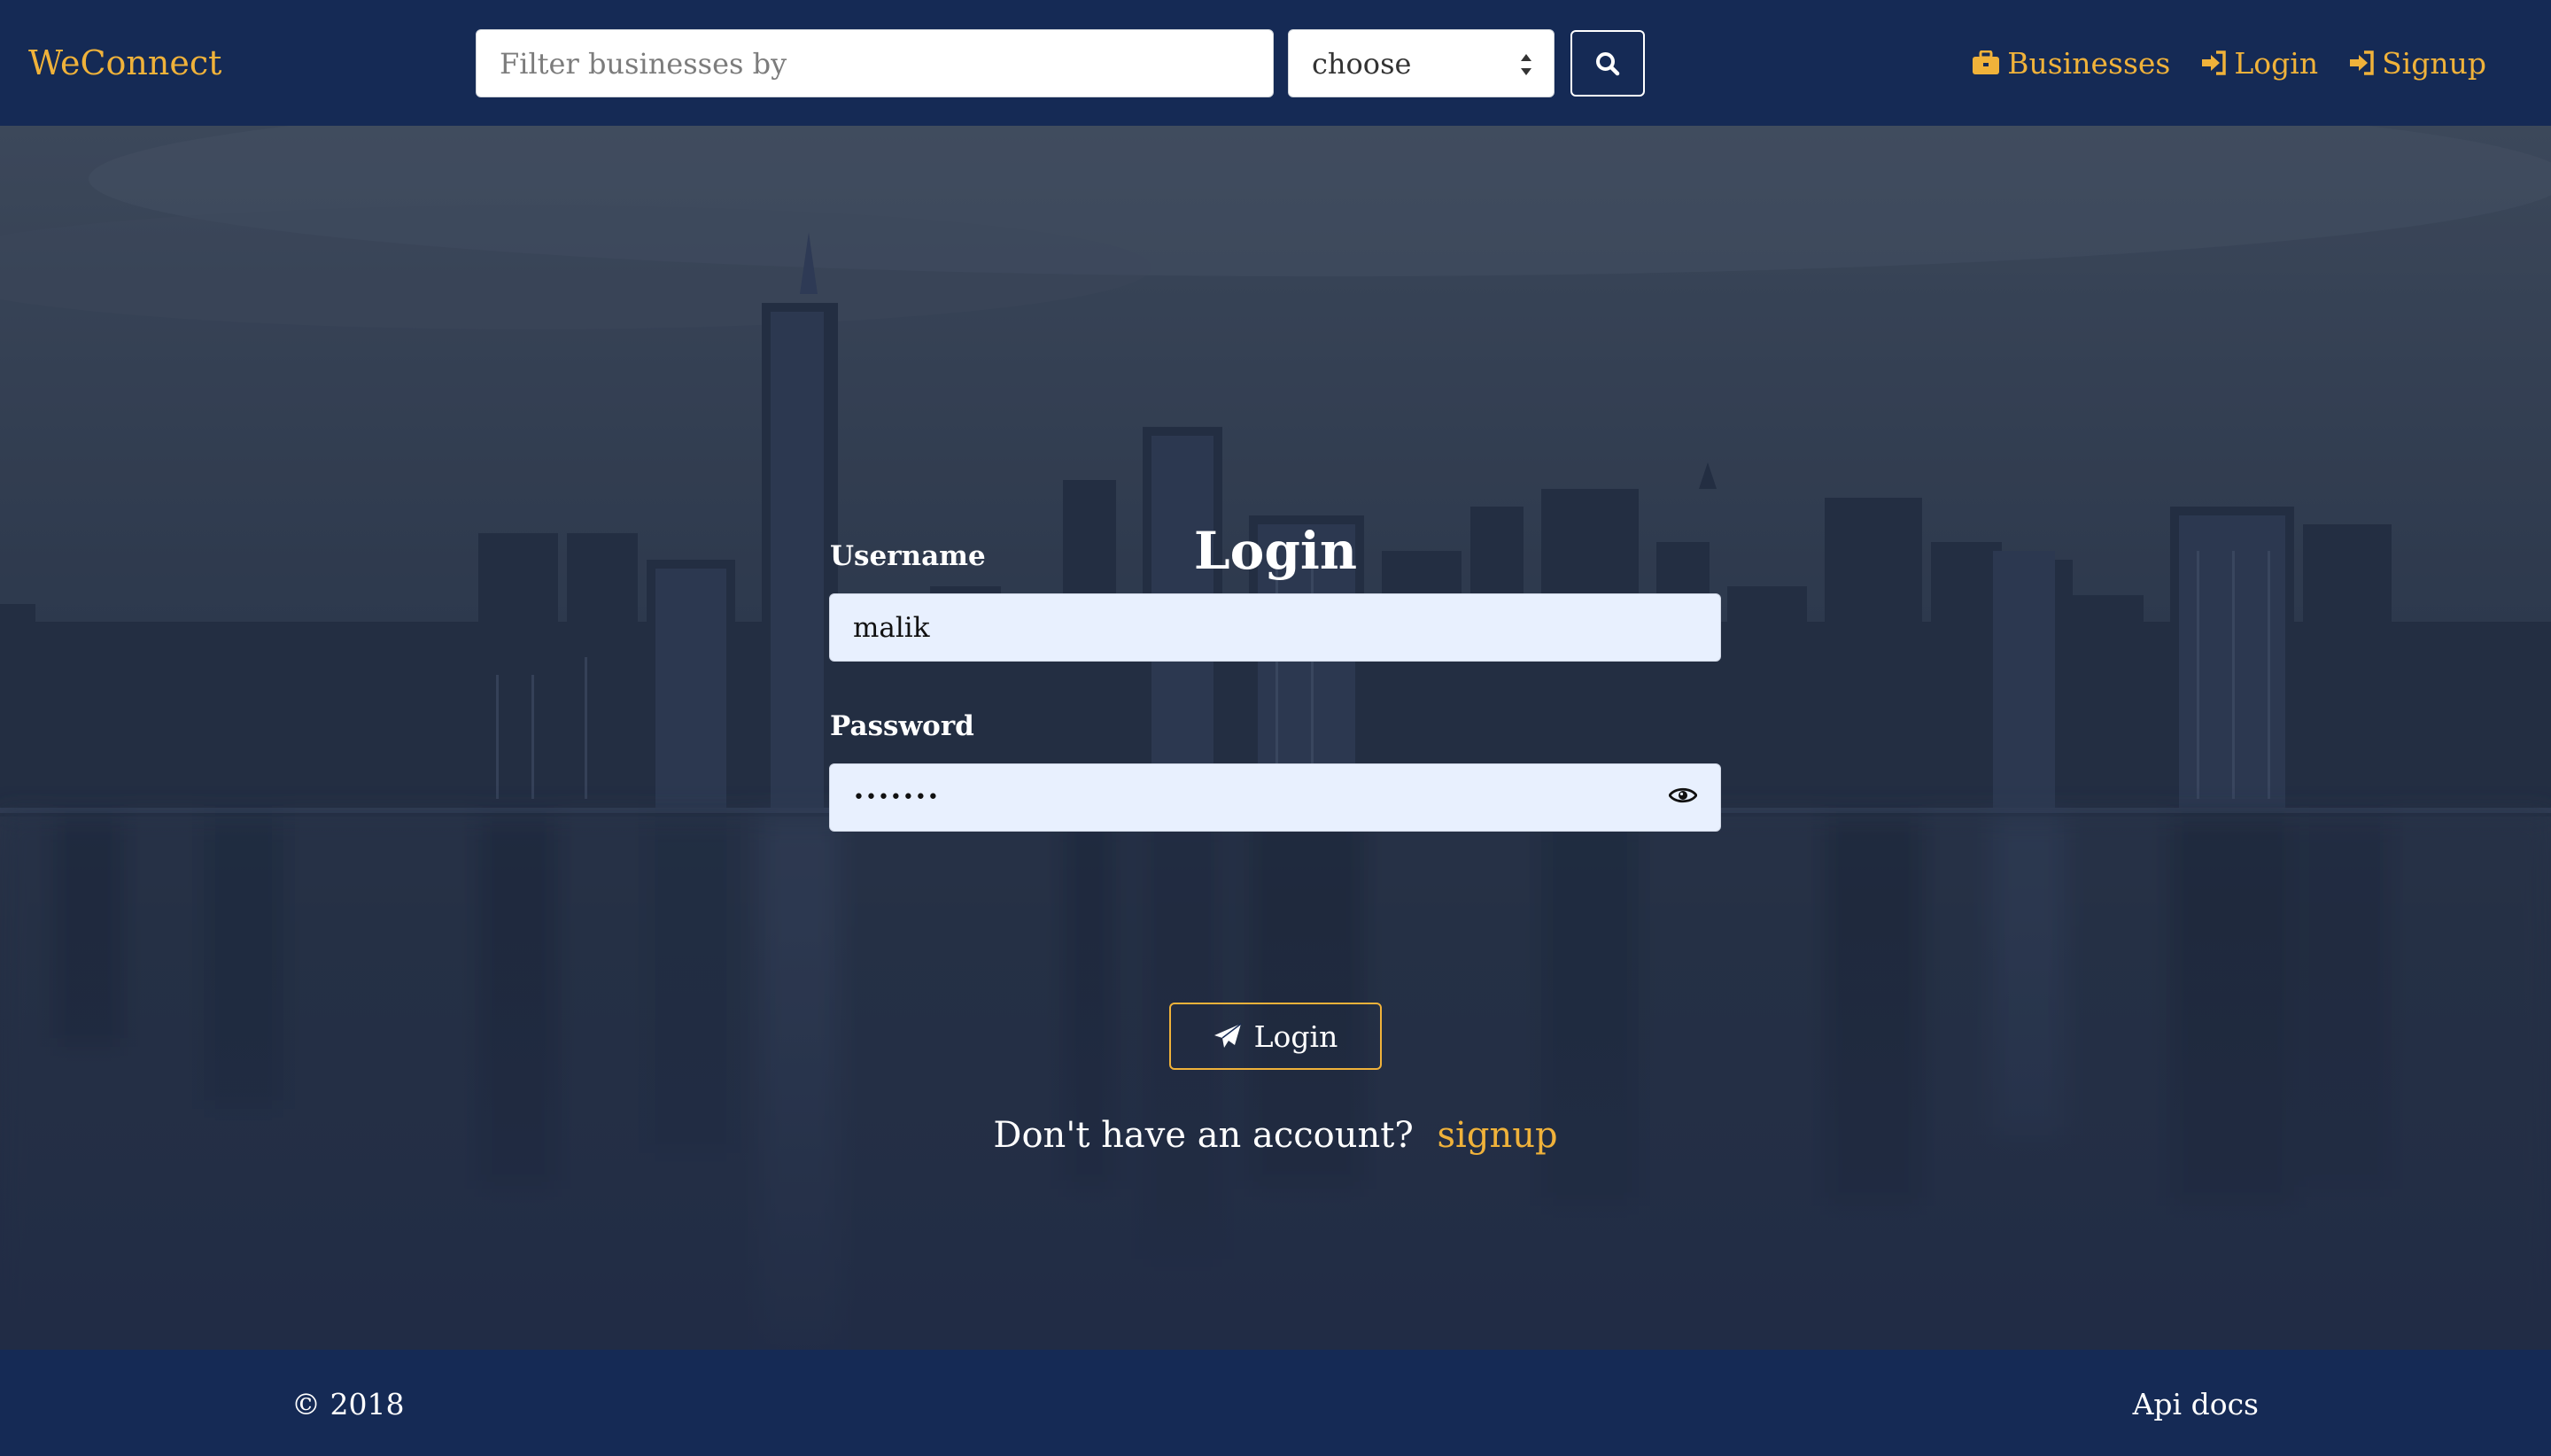 Image resolution: width=2551 pixels, height=1456 pixels. Describe the element at coordinates (1203, 1135) in the screenshot. I see `signup-prompt-text: Don't have an account?` at that location.